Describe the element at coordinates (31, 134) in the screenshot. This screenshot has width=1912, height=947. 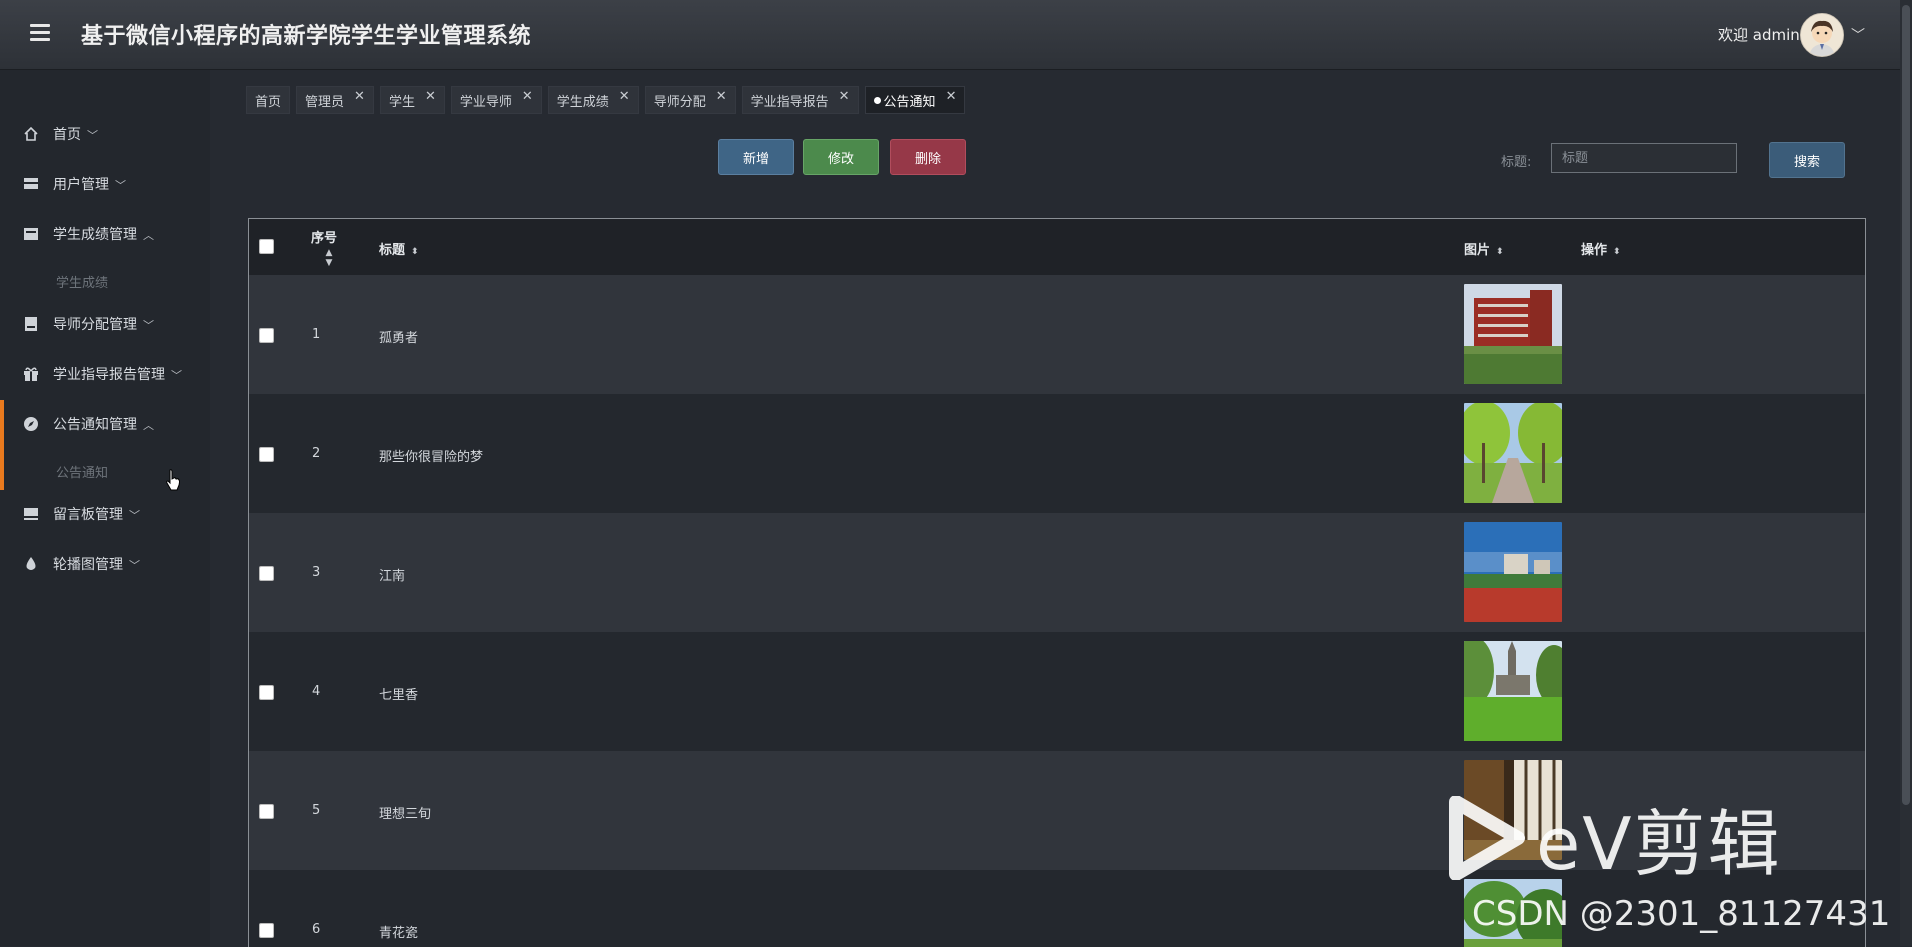
I see `home-icon` at that location.